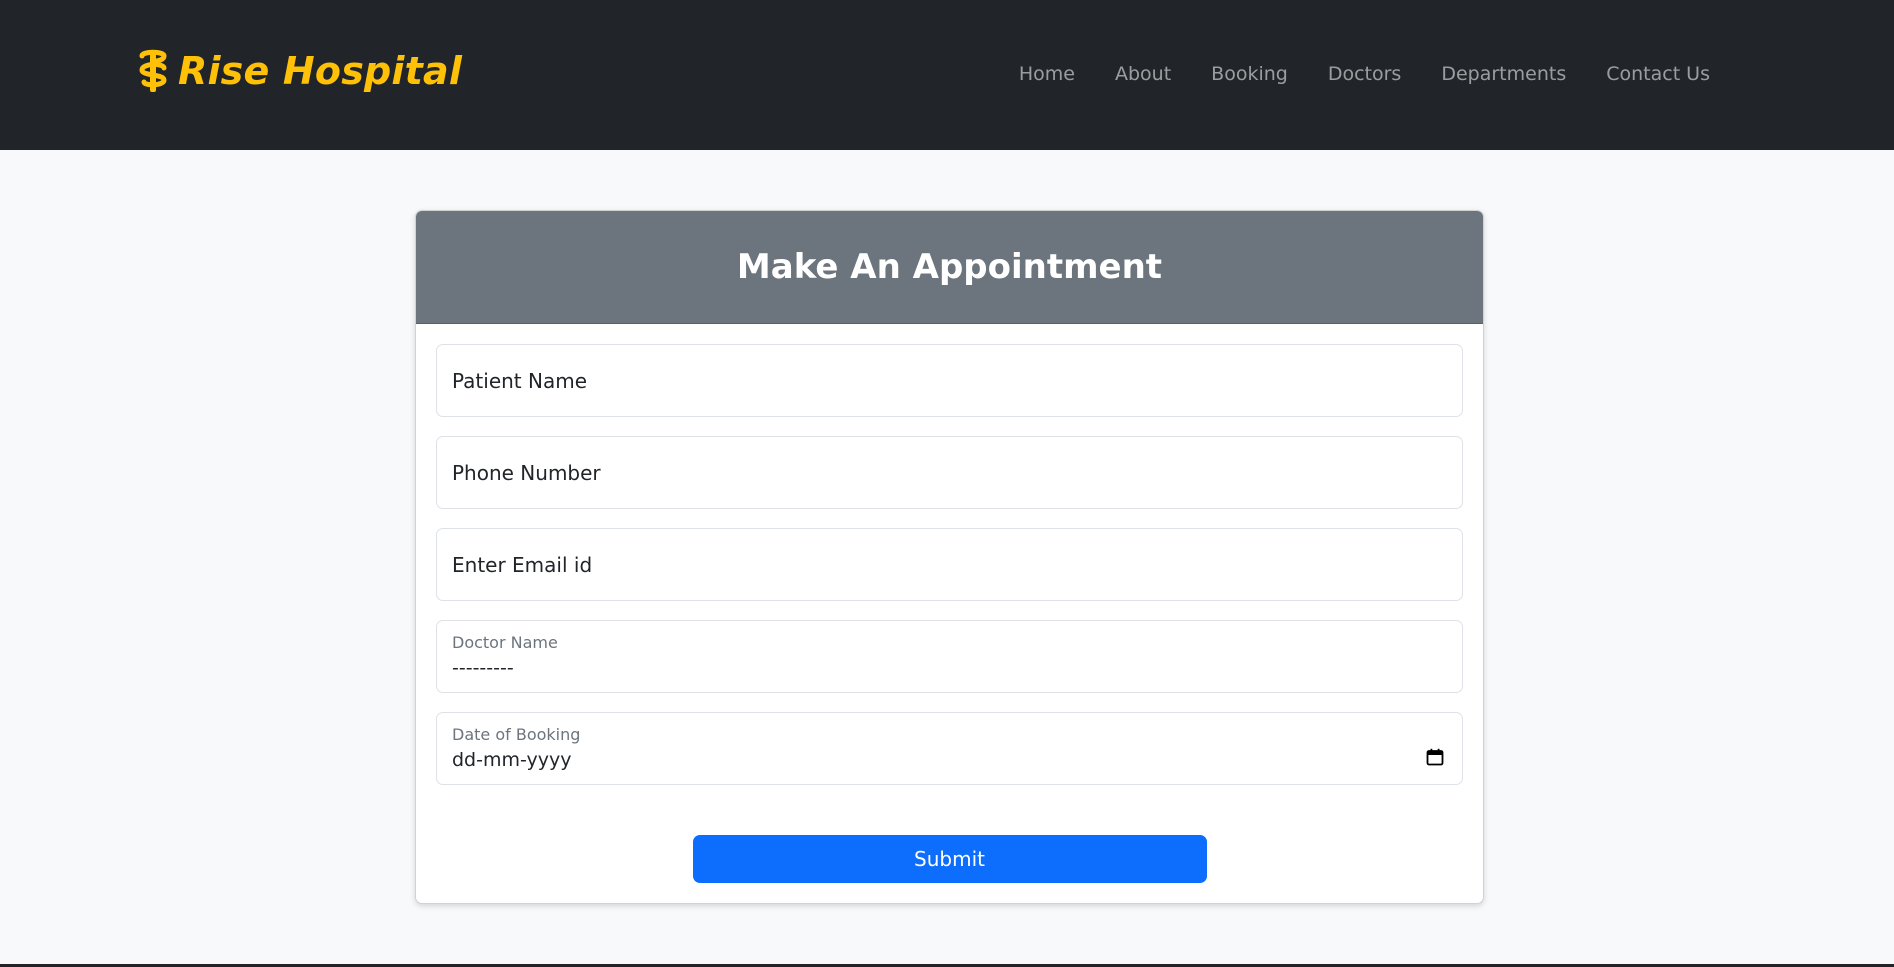 This screenshot has height=967, width=1894. I want to click on doctor-name-select: Doctor Name ---------, so click(949, 656).